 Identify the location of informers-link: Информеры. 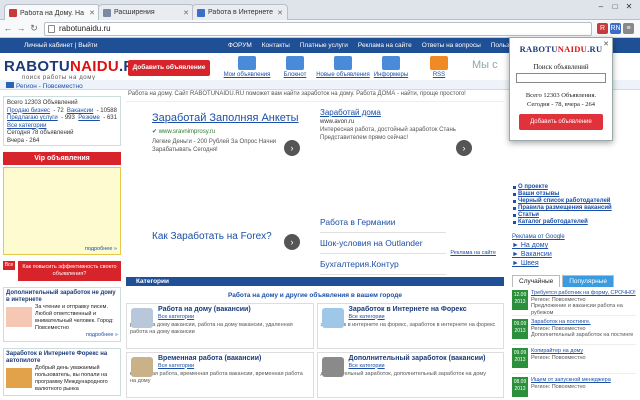
(391, 67).